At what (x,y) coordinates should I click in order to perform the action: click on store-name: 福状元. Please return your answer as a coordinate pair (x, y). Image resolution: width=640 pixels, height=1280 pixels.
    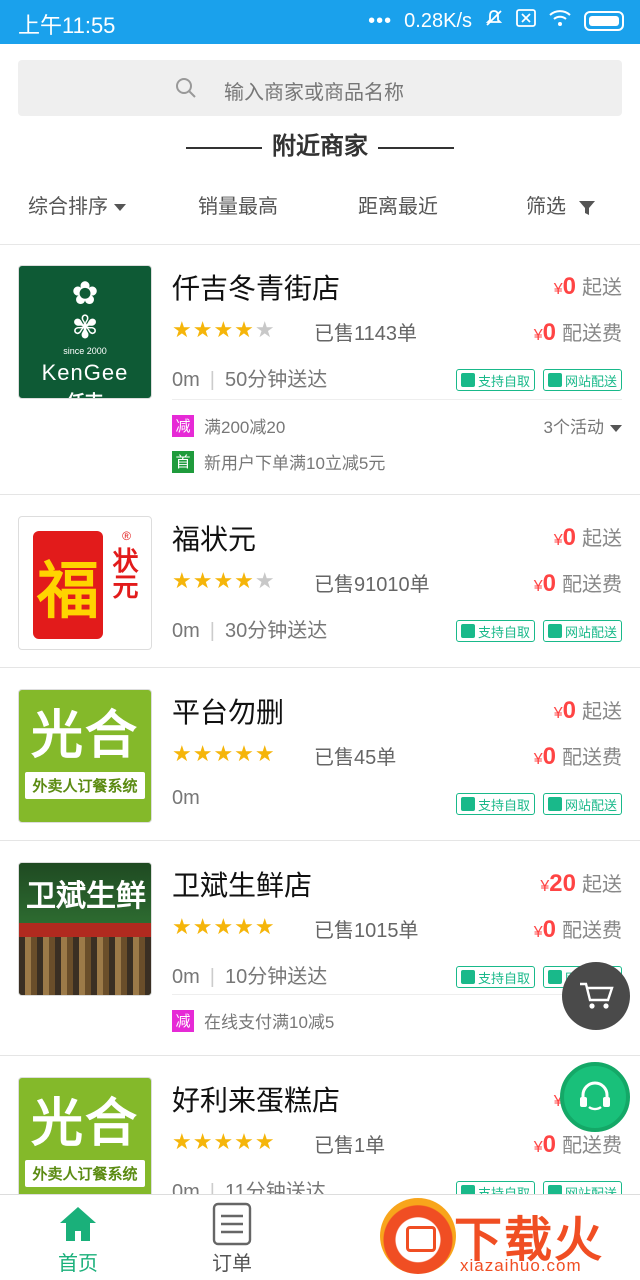
    Looking at the image, I should click on (214, 539).